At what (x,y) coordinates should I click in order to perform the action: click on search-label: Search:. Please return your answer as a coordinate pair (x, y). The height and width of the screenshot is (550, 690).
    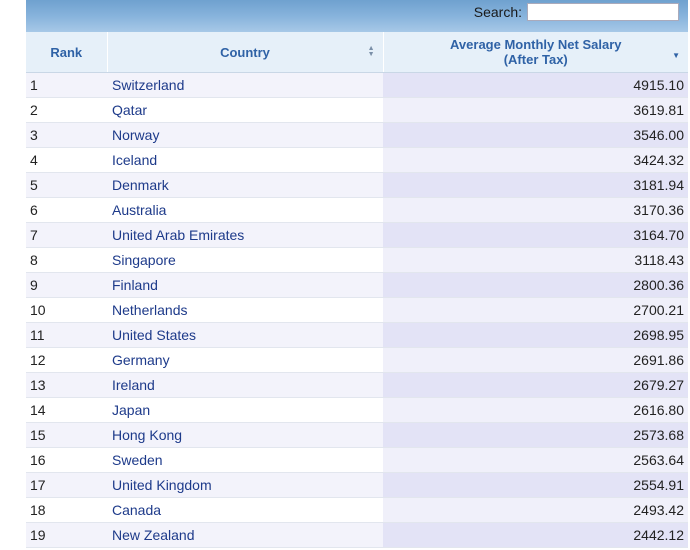
    Looking at the image, I should click on (497, 12).